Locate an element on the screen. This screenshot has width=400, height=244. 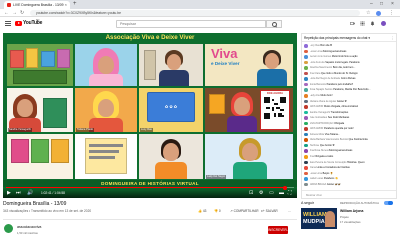
apps-icon is located at coordinates (362, 23).